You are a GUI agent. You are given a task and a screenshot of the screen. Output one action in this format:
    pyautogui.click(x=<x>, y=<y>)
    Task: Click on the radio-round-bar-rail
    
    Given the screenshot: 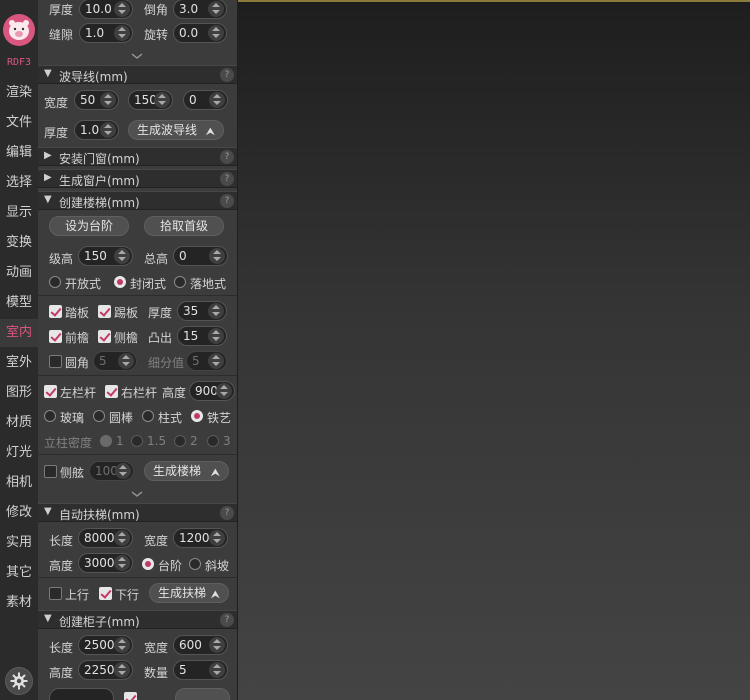 What is the action you would take?
    pyautogui.click(x=99, y=416)
    